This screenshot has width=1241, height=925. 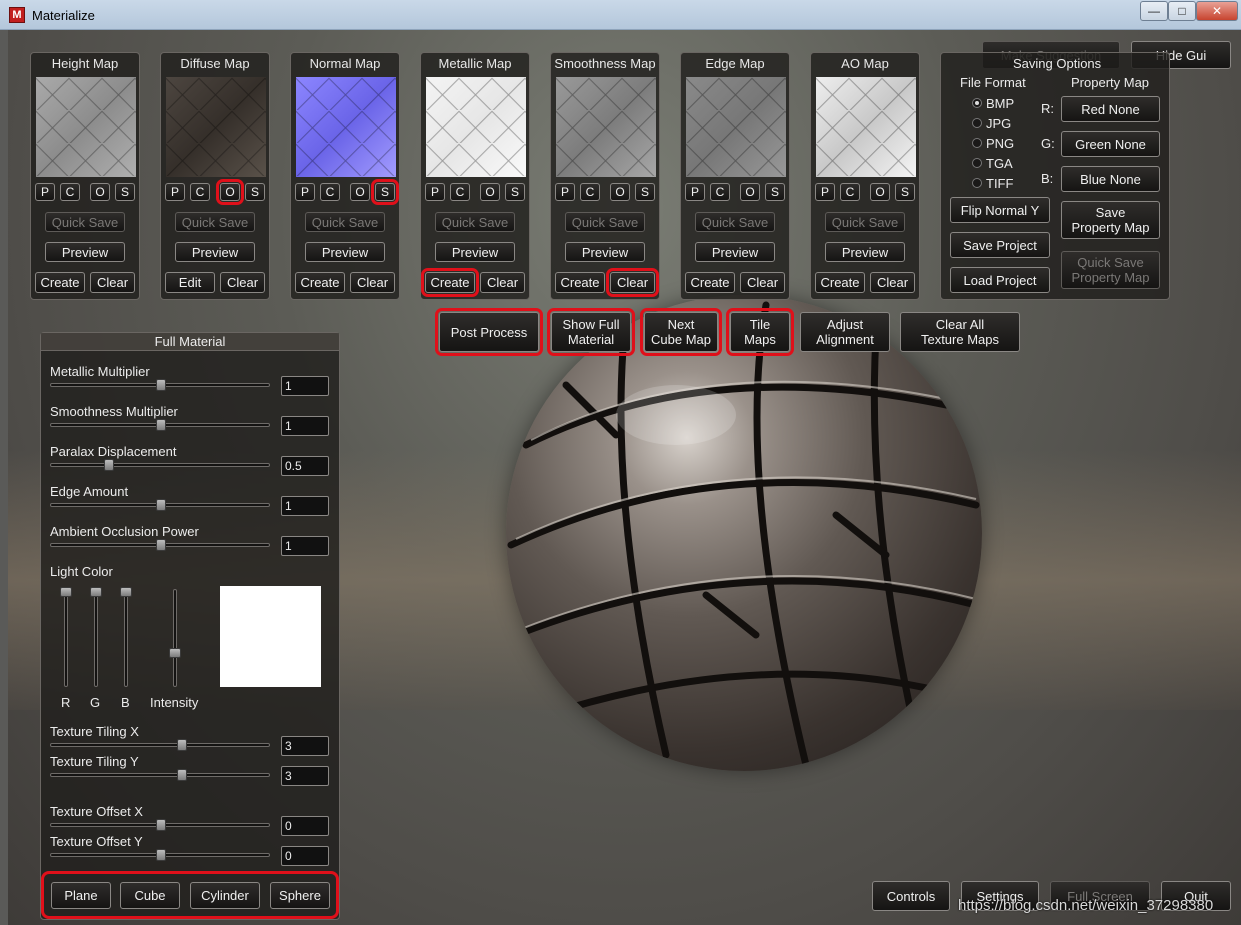 I want to click on shape-sphere-button: Sphere, so click(x=300, y=895).